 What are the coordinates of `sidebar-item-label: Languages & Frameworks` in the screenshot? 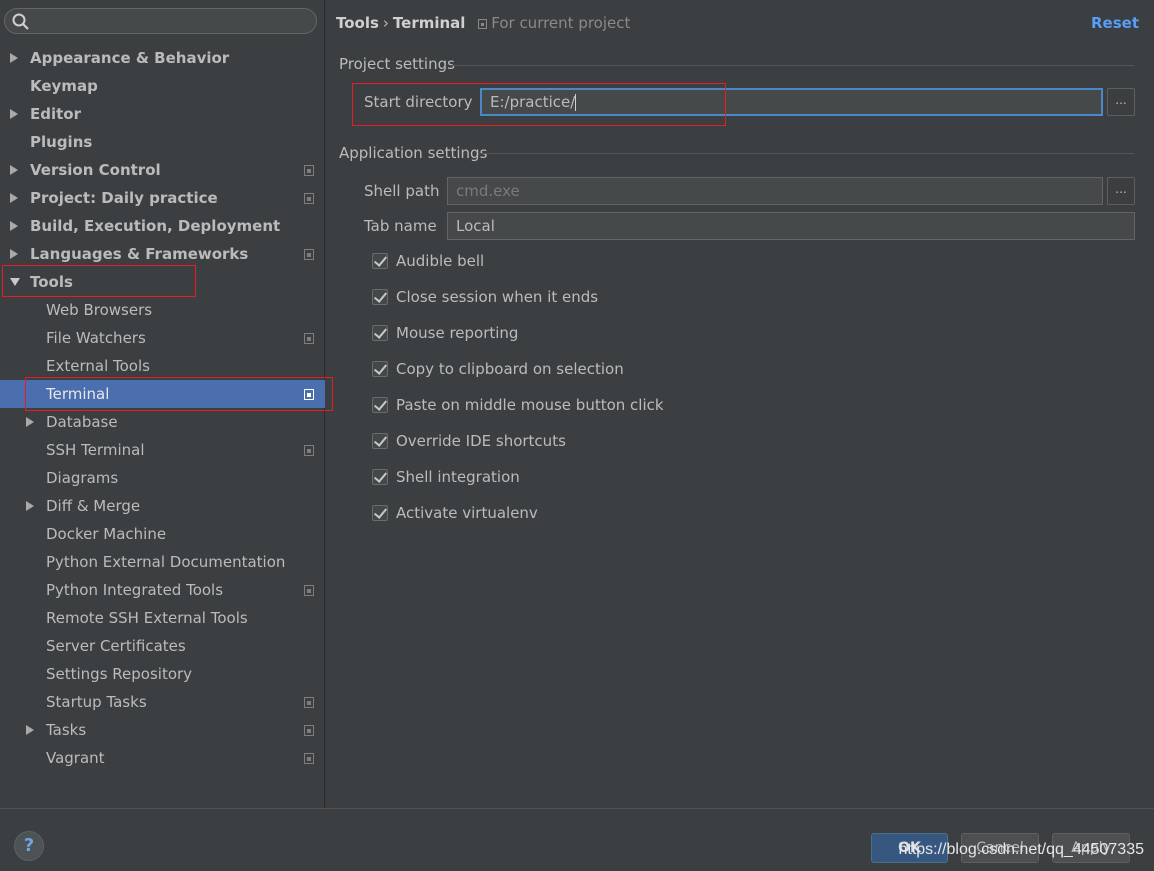 It's located at (139, 254).